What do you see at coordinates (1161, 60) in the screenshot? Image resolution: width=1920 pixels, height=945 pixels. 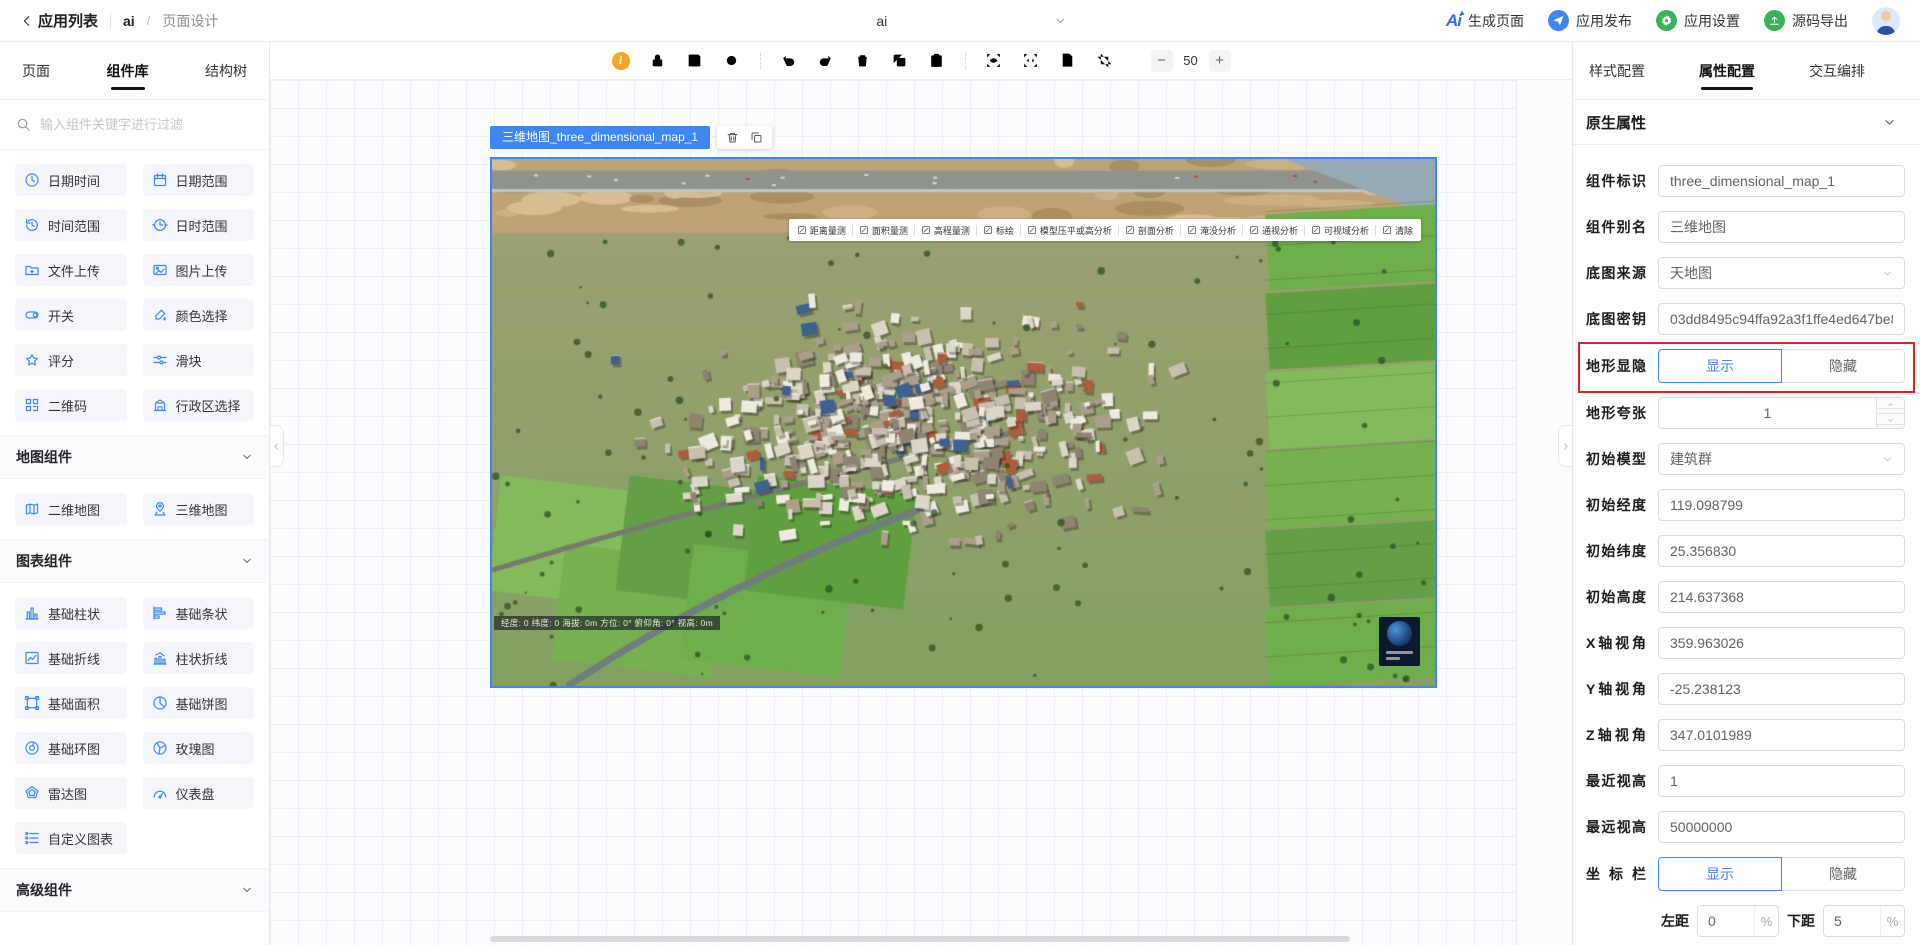 I see `zoom-out-button: −` at bounding box center [1161, 60].